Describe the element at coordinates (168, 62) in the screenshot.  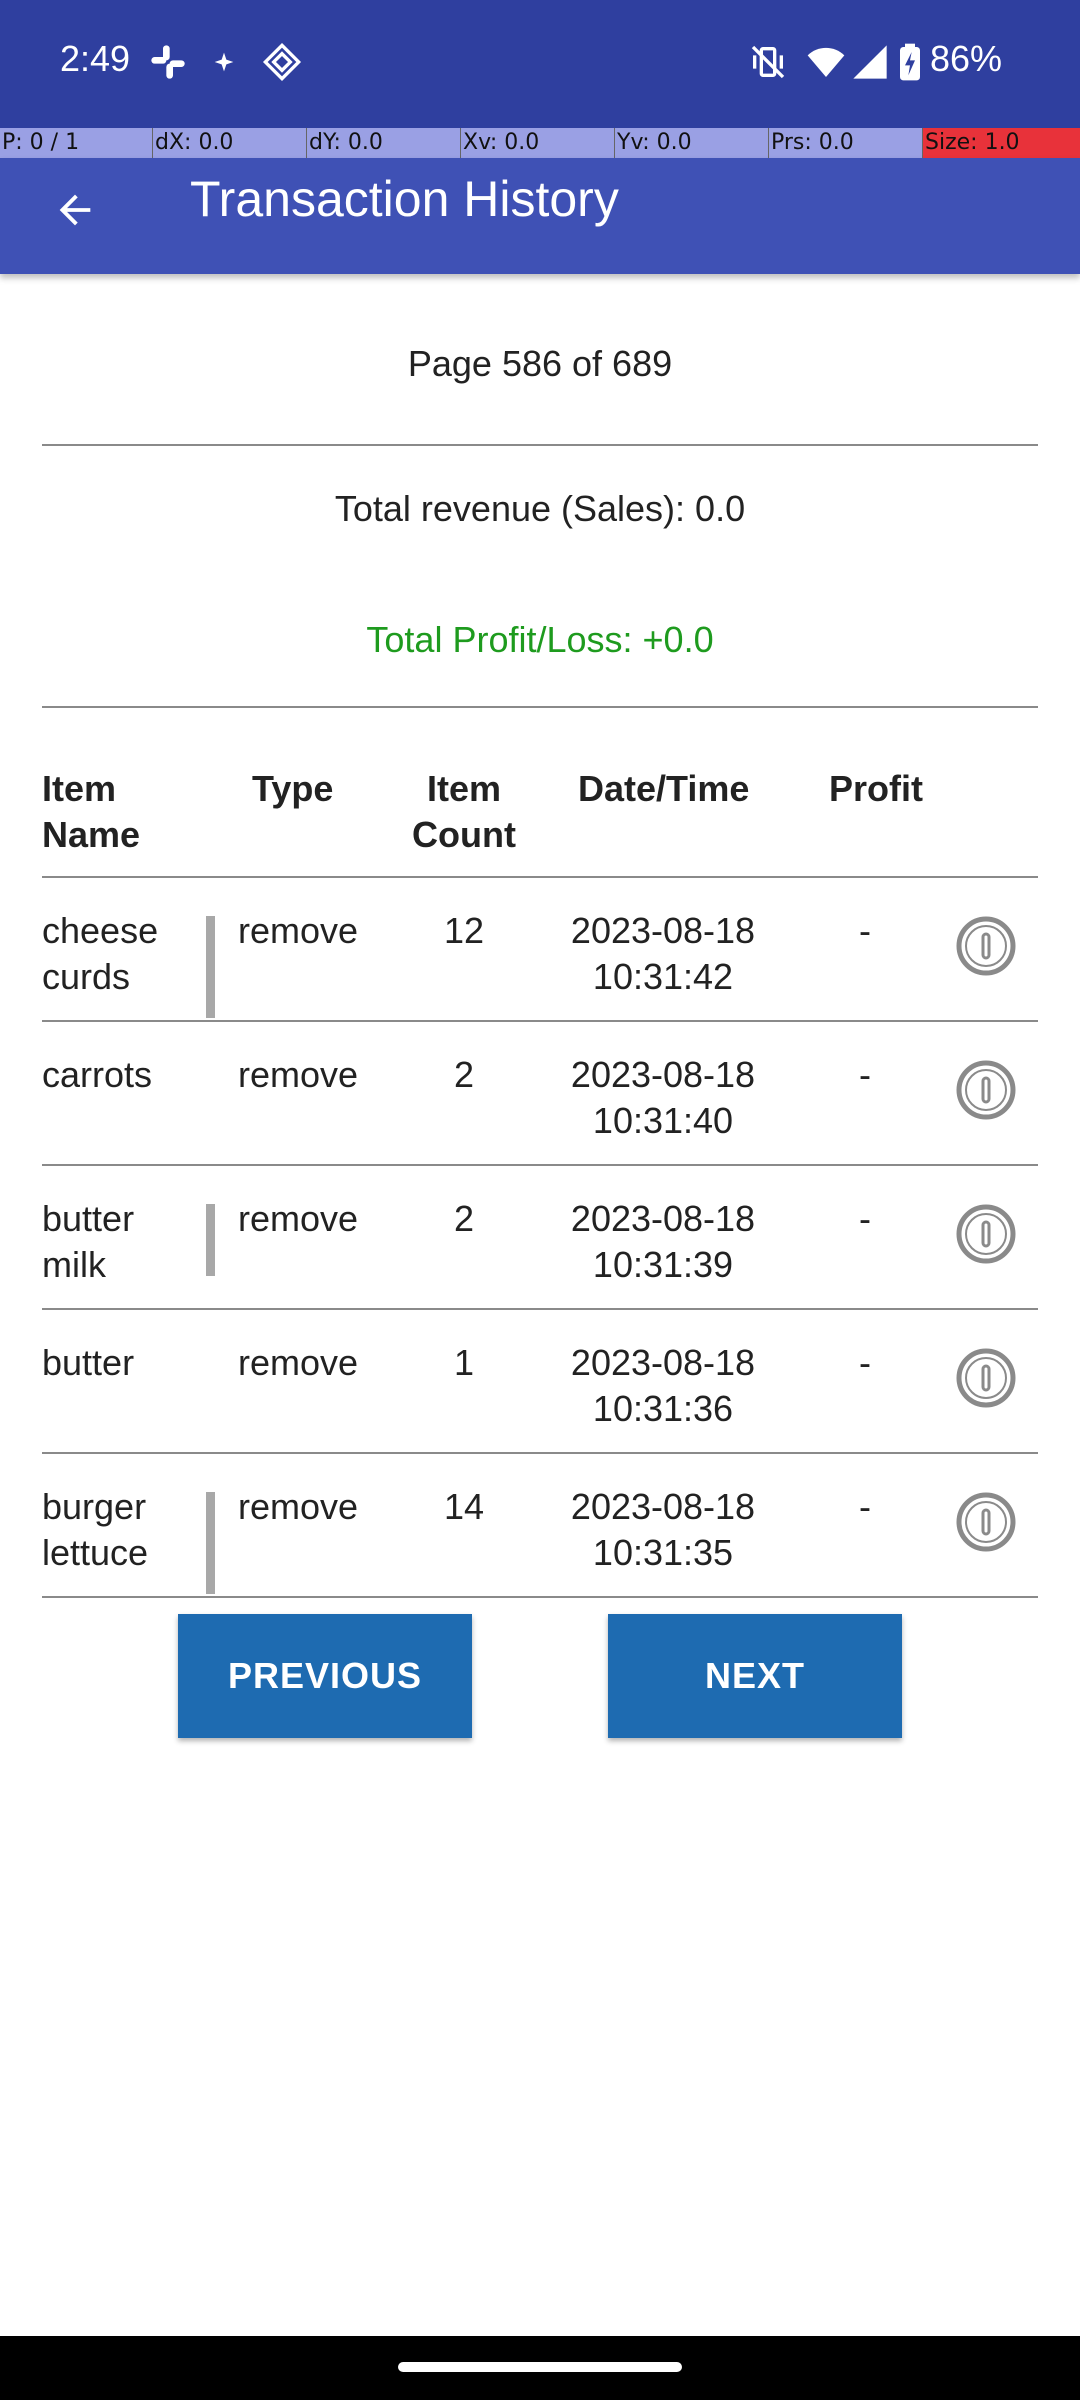
I see `slack-icon` at that location.